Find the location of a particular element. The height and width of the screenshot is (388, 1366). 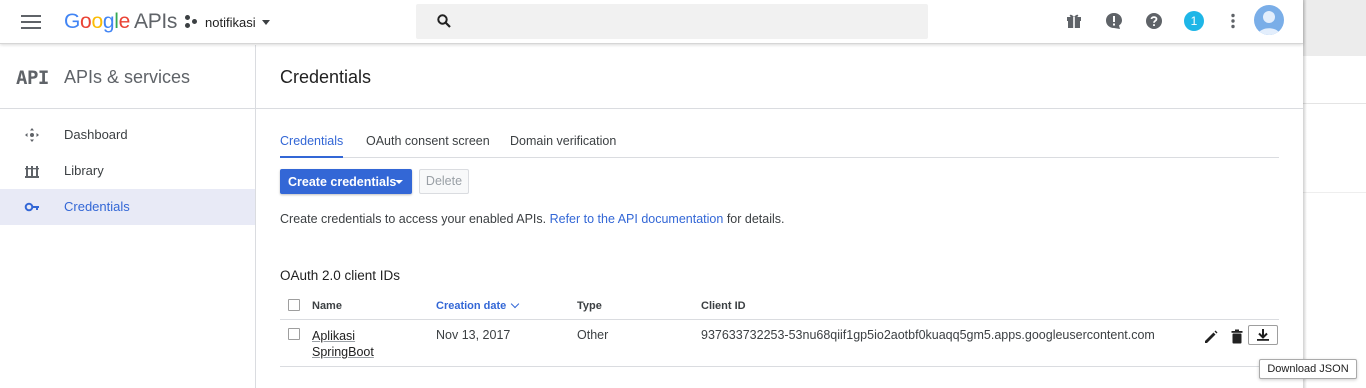

sidebar-item-credentials: Credentials is located at coordinates (127, 207).